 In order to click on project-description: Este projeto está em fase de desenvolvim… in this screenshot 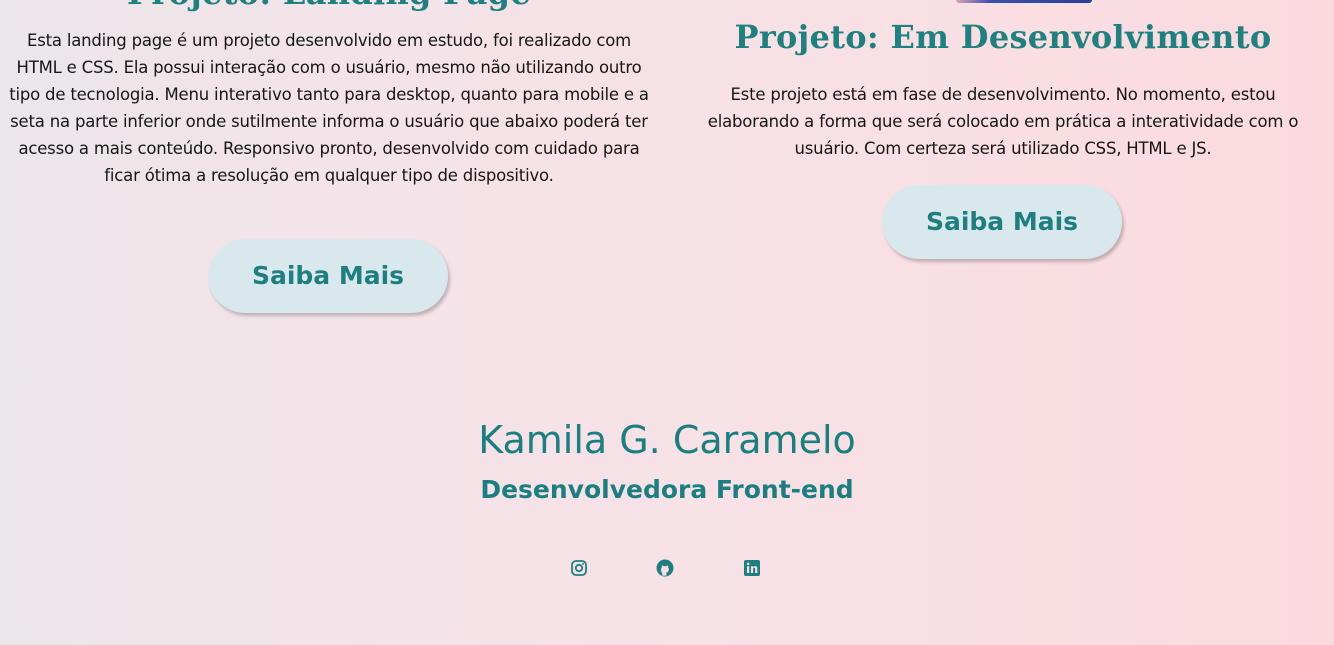, I will do `click(1003, 121)`.